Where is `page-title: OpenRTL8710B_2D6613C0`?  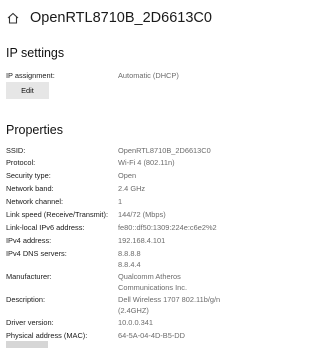 page-title: OpenRTL8710B_2D6613C0 is located at coordinates (121, 18).